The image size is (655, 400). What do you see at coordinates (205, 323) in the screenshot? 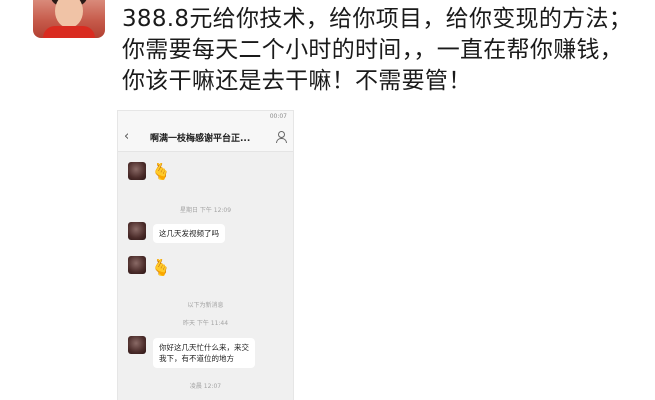
I see `chat-timestamp: 昨天 下午 11:44` at bounding box center [205, 323].